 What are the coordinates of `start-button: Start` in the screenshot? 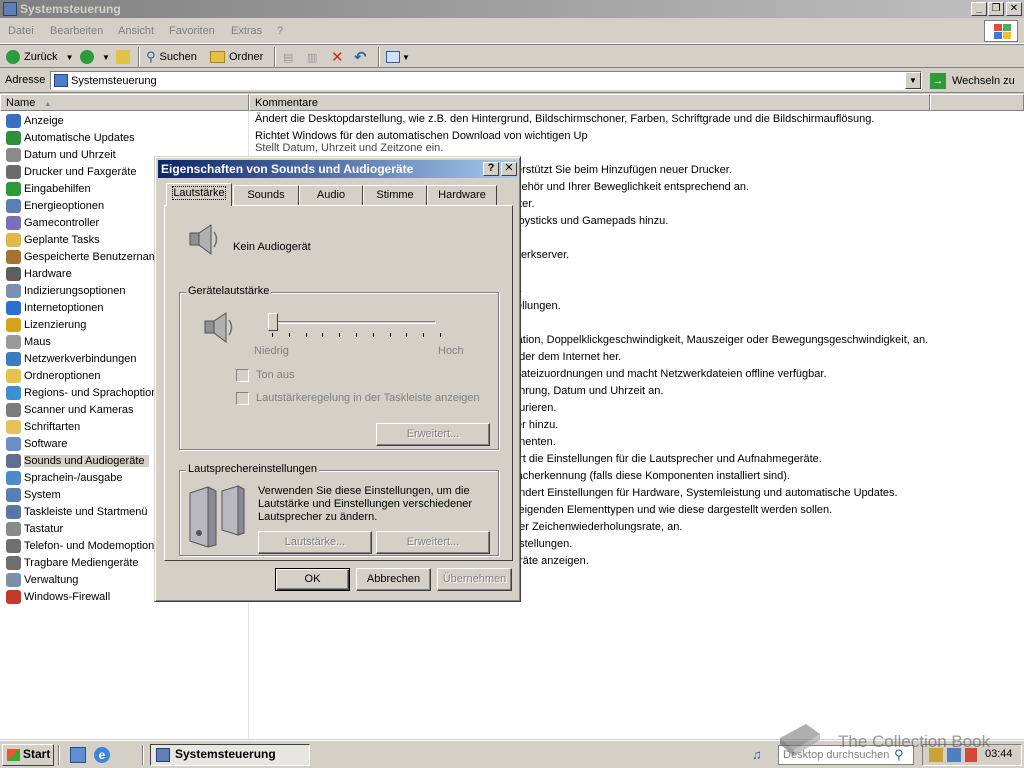 It's located at (28, 755).